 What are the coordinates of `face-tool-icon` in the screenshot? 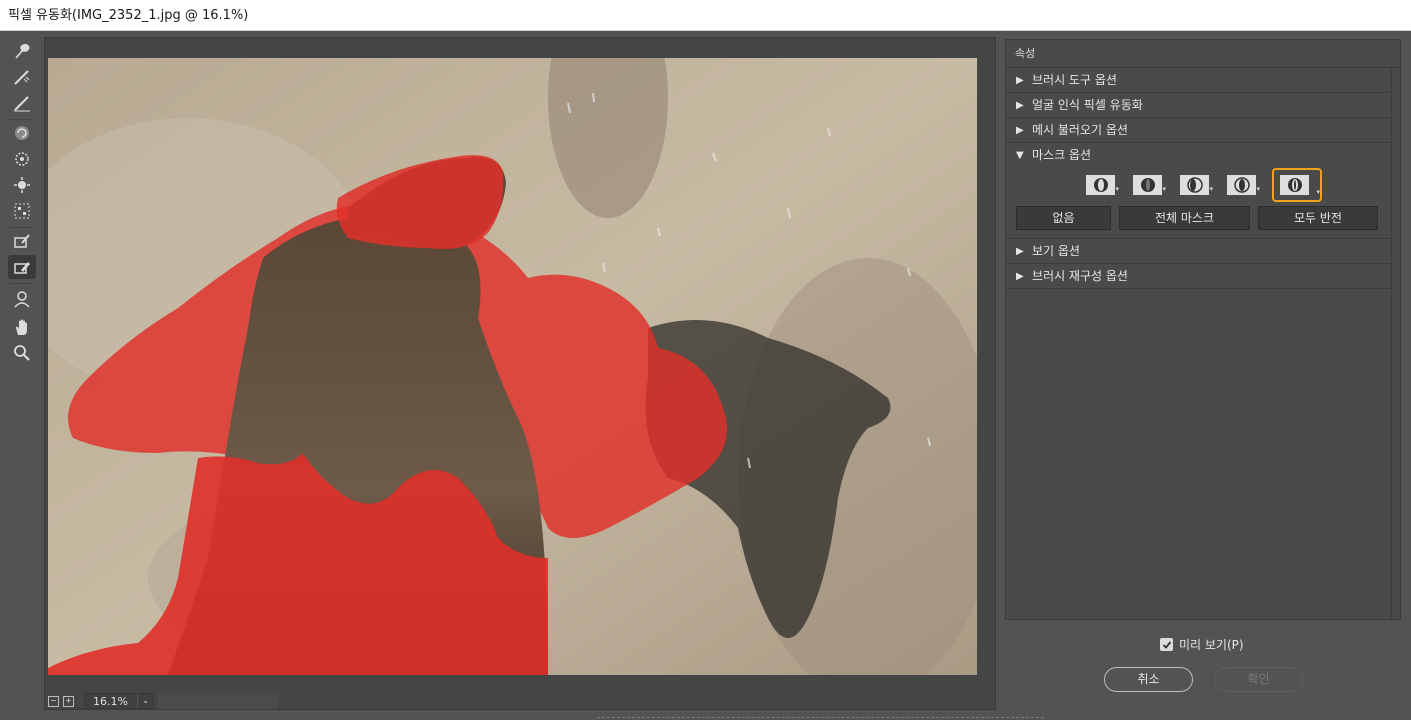 It's located at (22, 299).